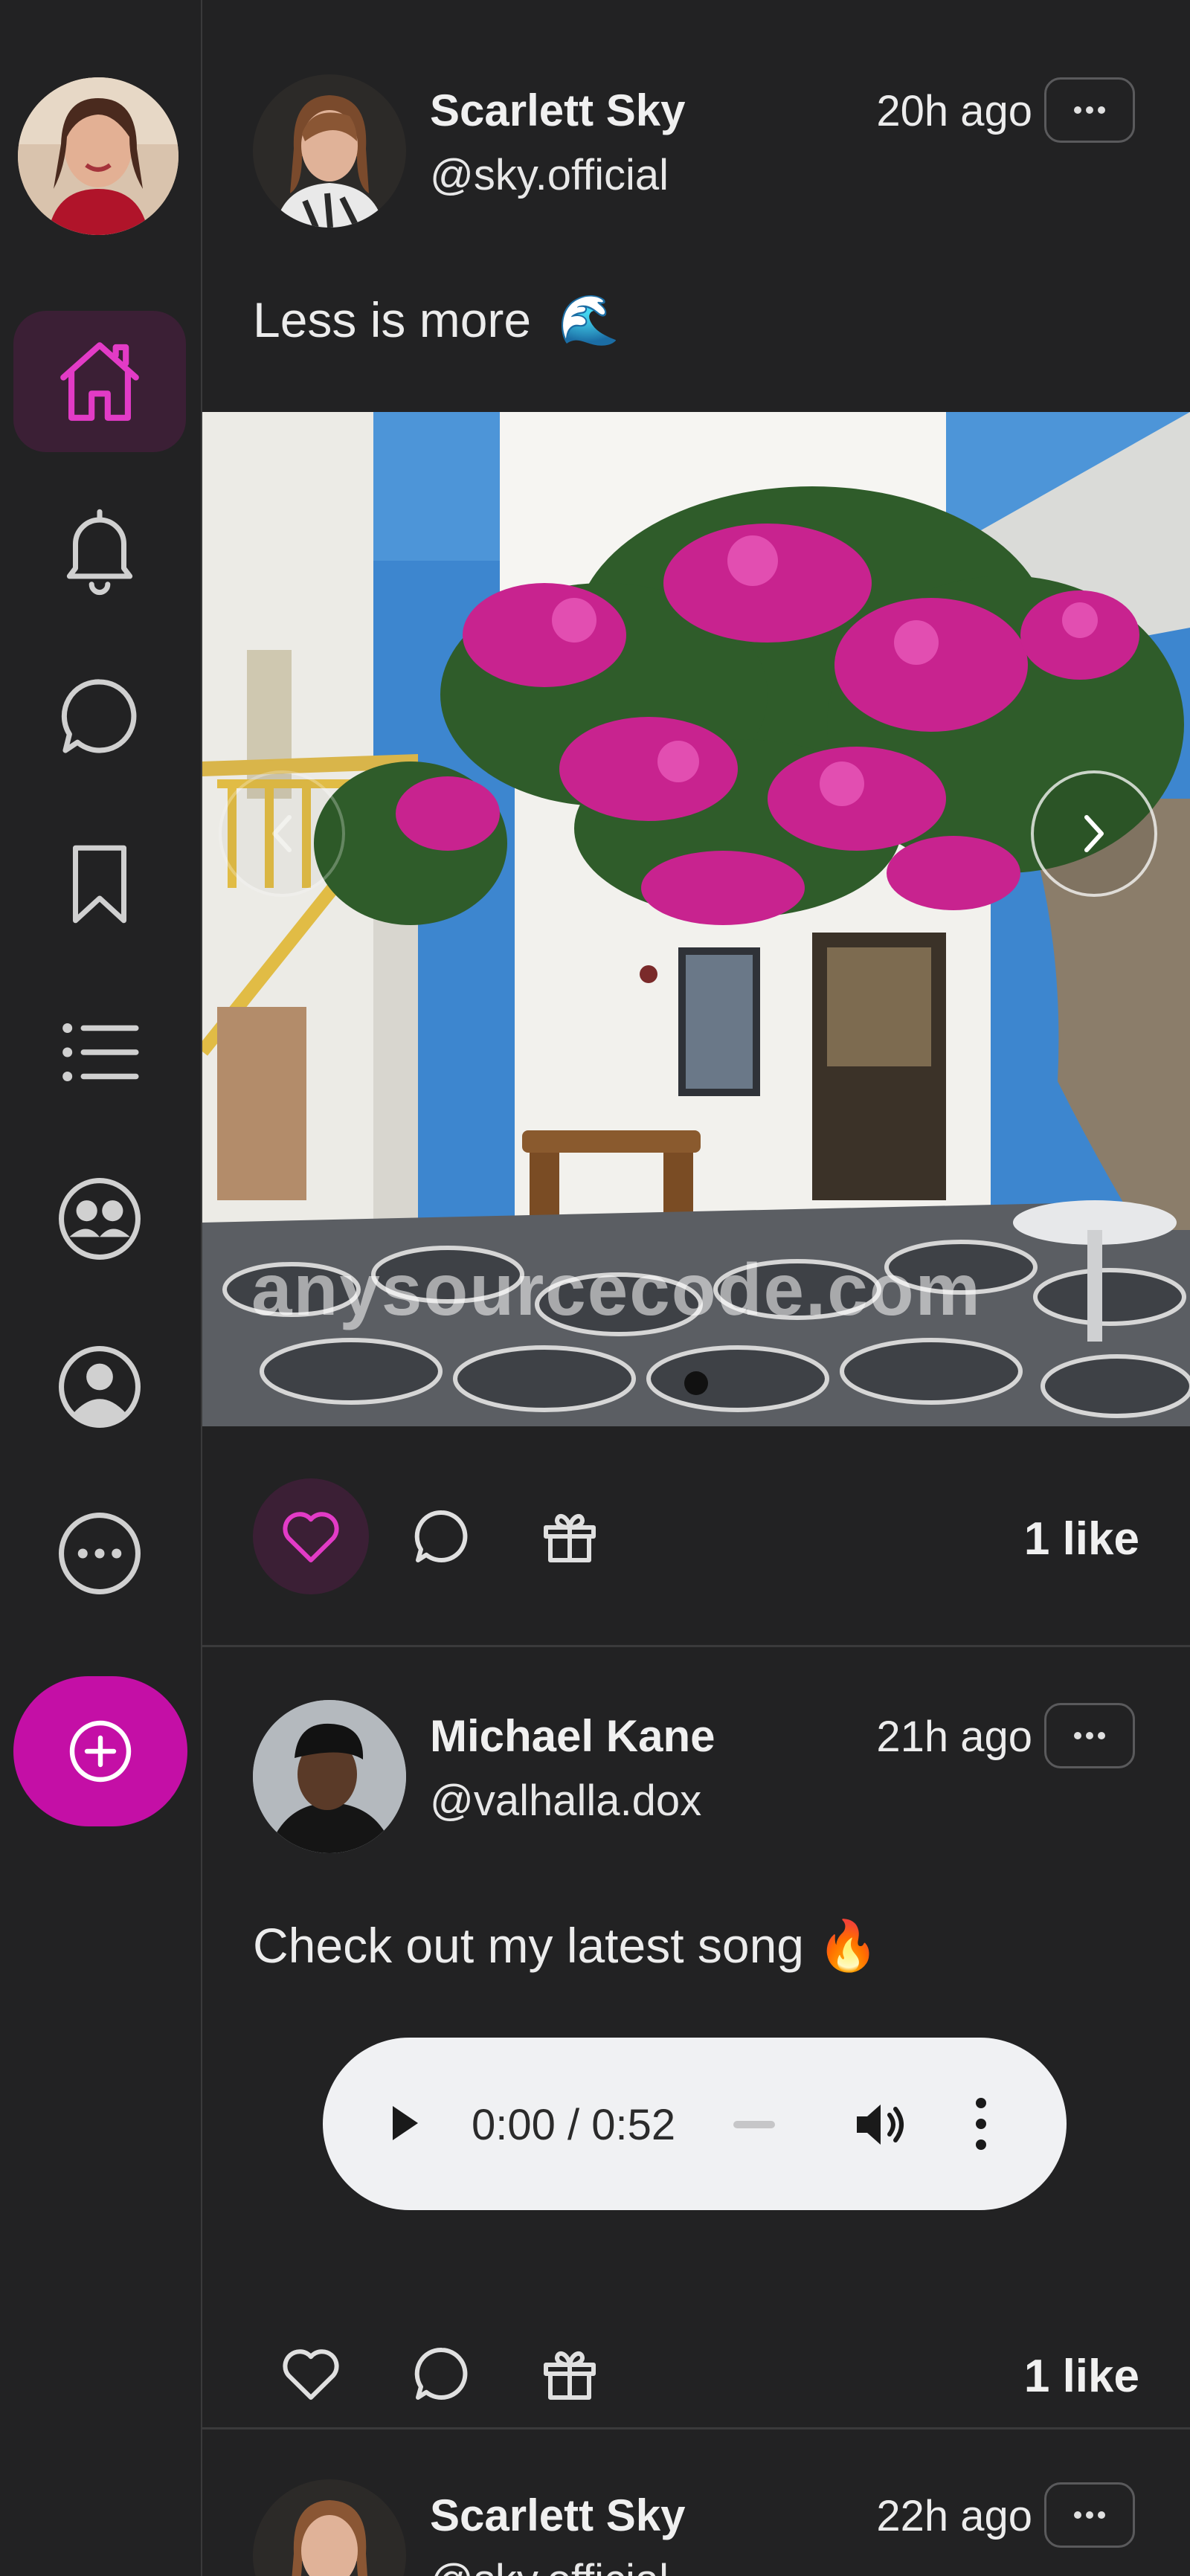 The image size is (1190, 2576). I want to click on post-timestamp: 22h ago, so click(954, 2516).